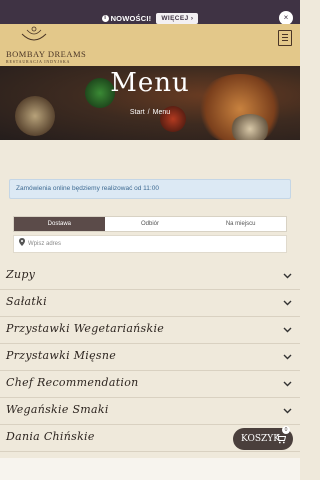  Describe the element at coordinates (286, 430) in the screenshot. I see `cart-count-badge: 0` at that location.